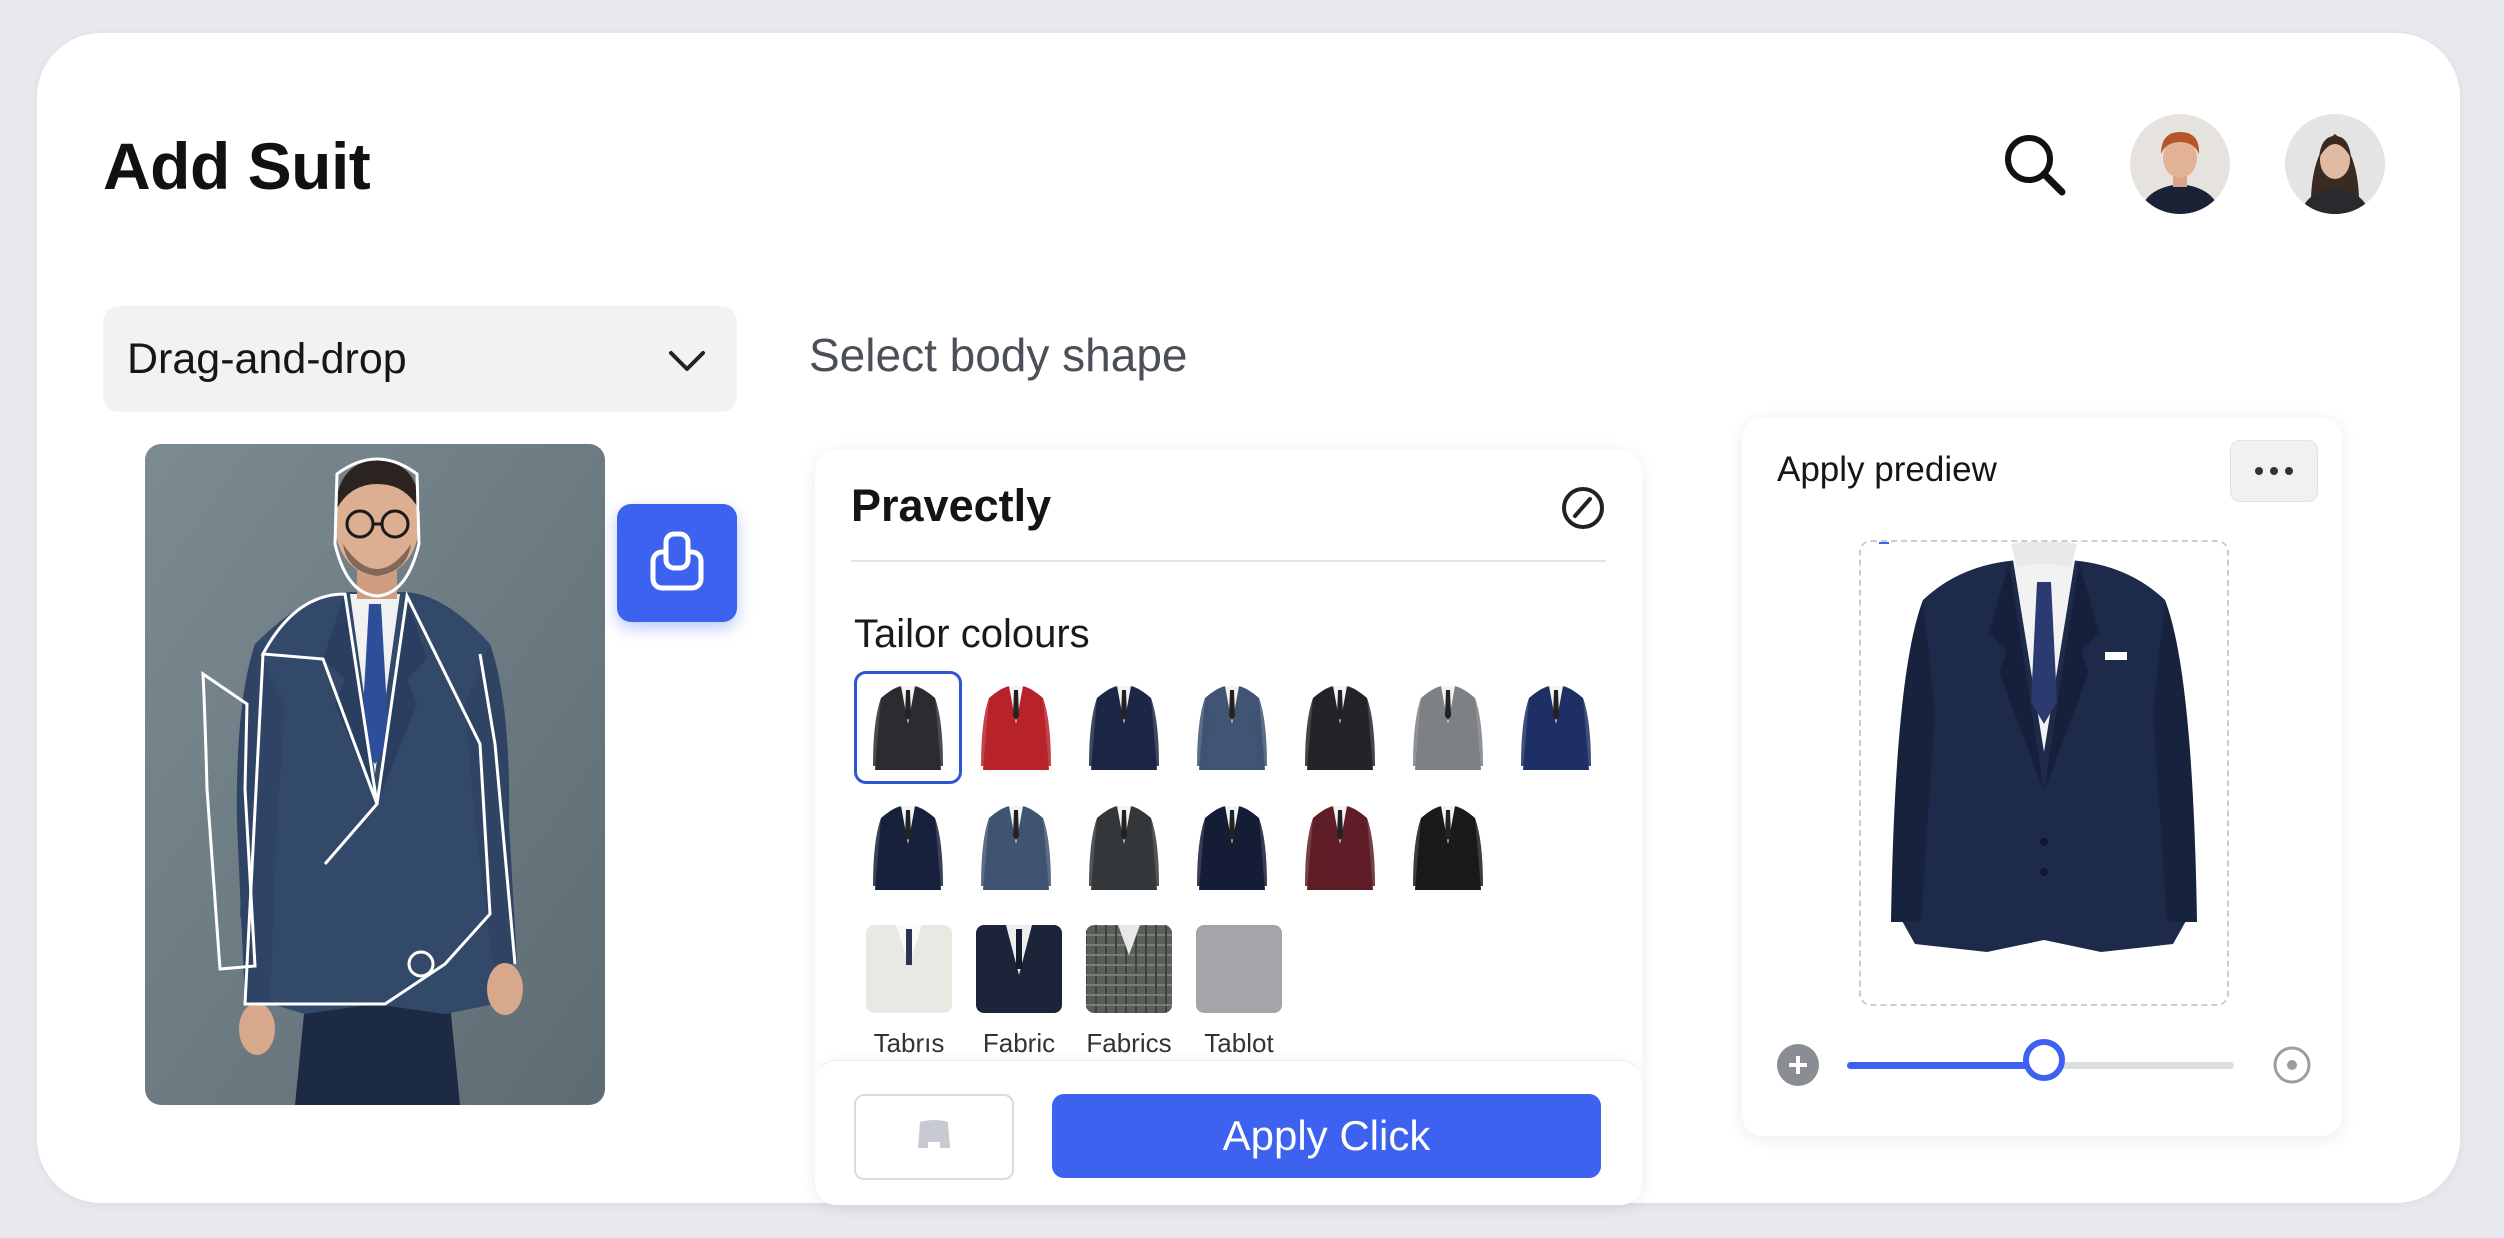  What do you see at coordinates (1340, 727) in the screenshot?
I see `colour-swatch-black` at bounding box center [1340, 727].